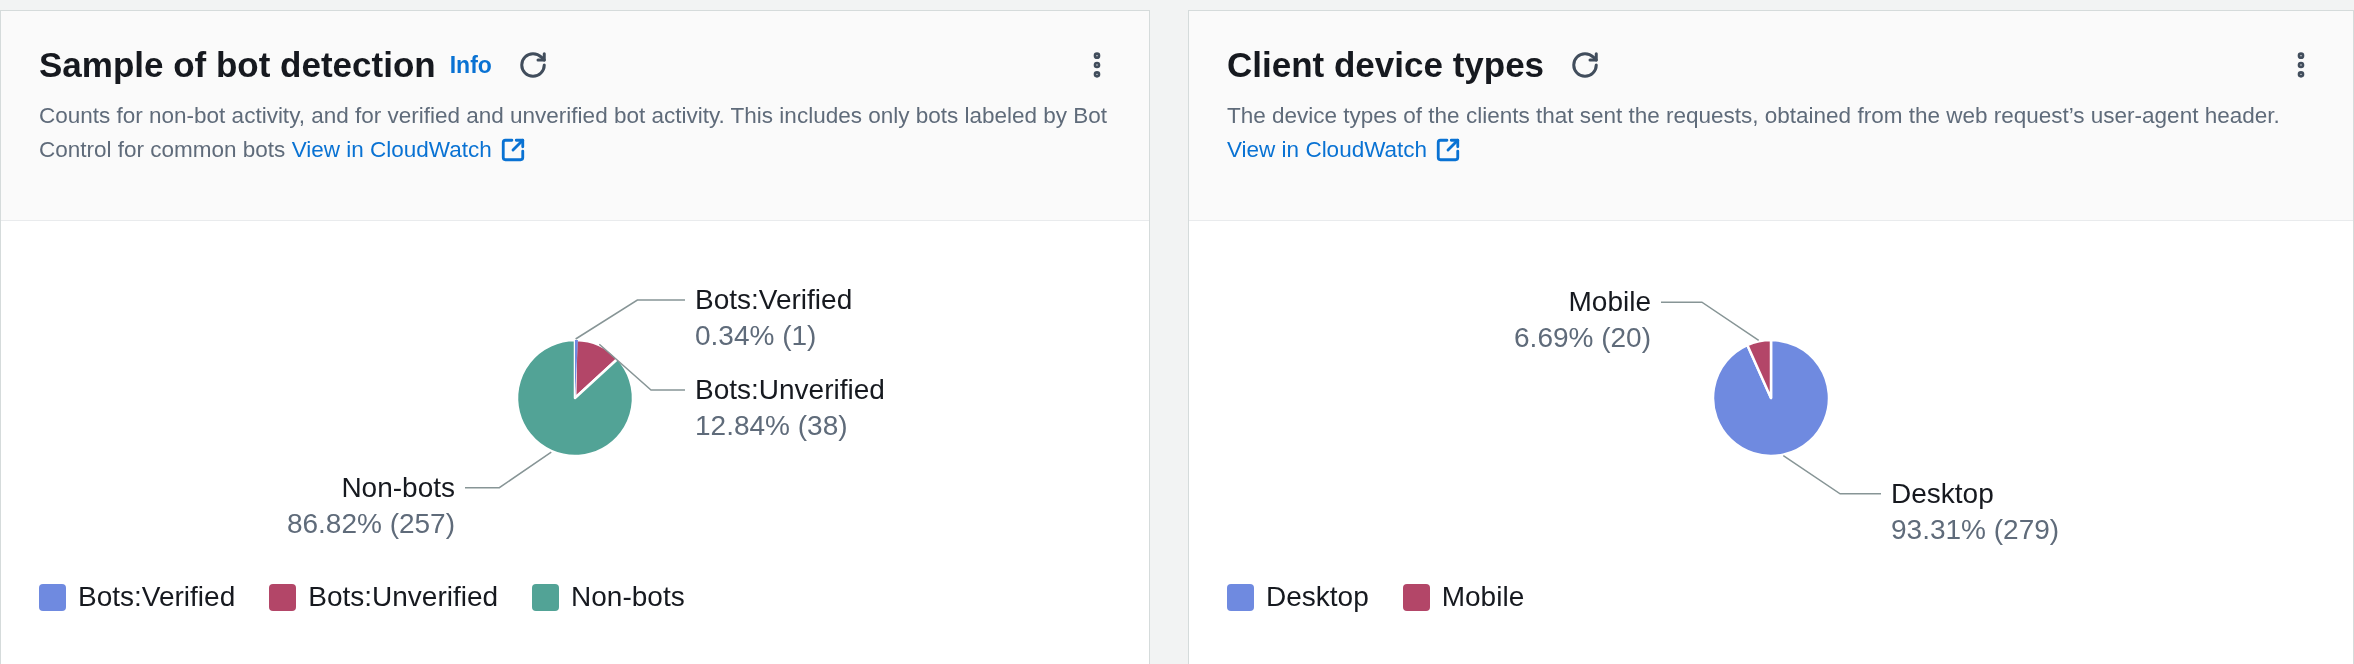 The image size is (2354, 664). What do you see at coordinates (756, 335) in the screenshot?
I see `slice-value: 0.34% (1)` at bounding box center [756, 335].